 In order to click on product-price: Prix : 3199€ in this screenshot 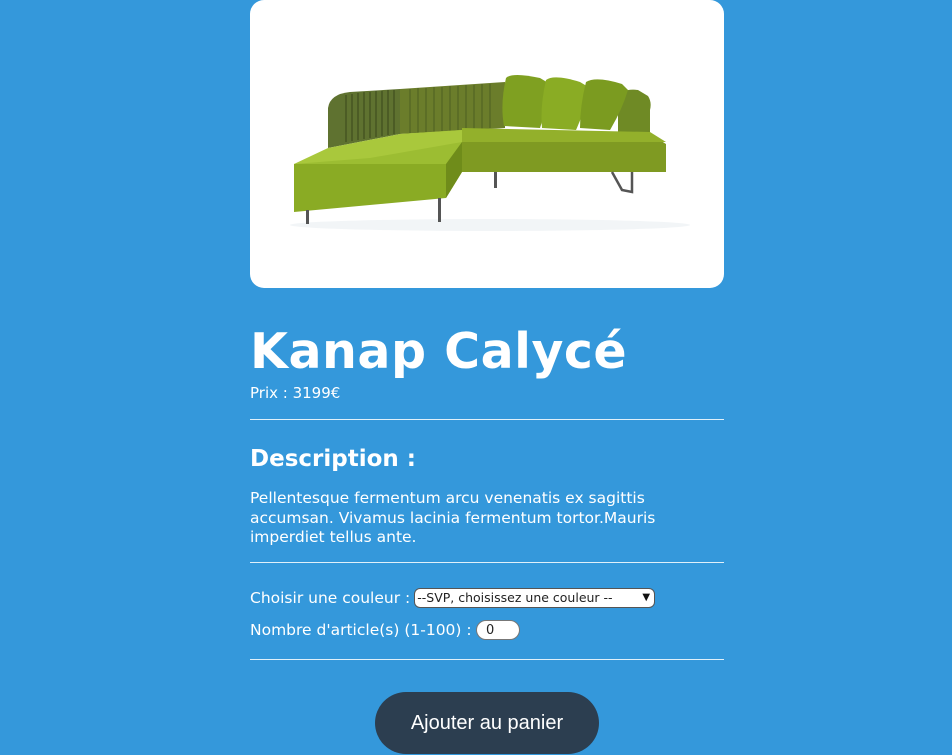, I will do `click(295, 393)`.